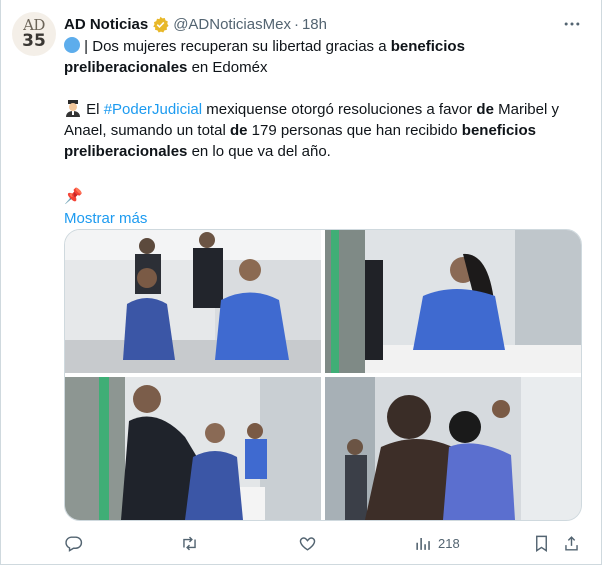  I want to click on verified-badge-icon, so click(160, 24).